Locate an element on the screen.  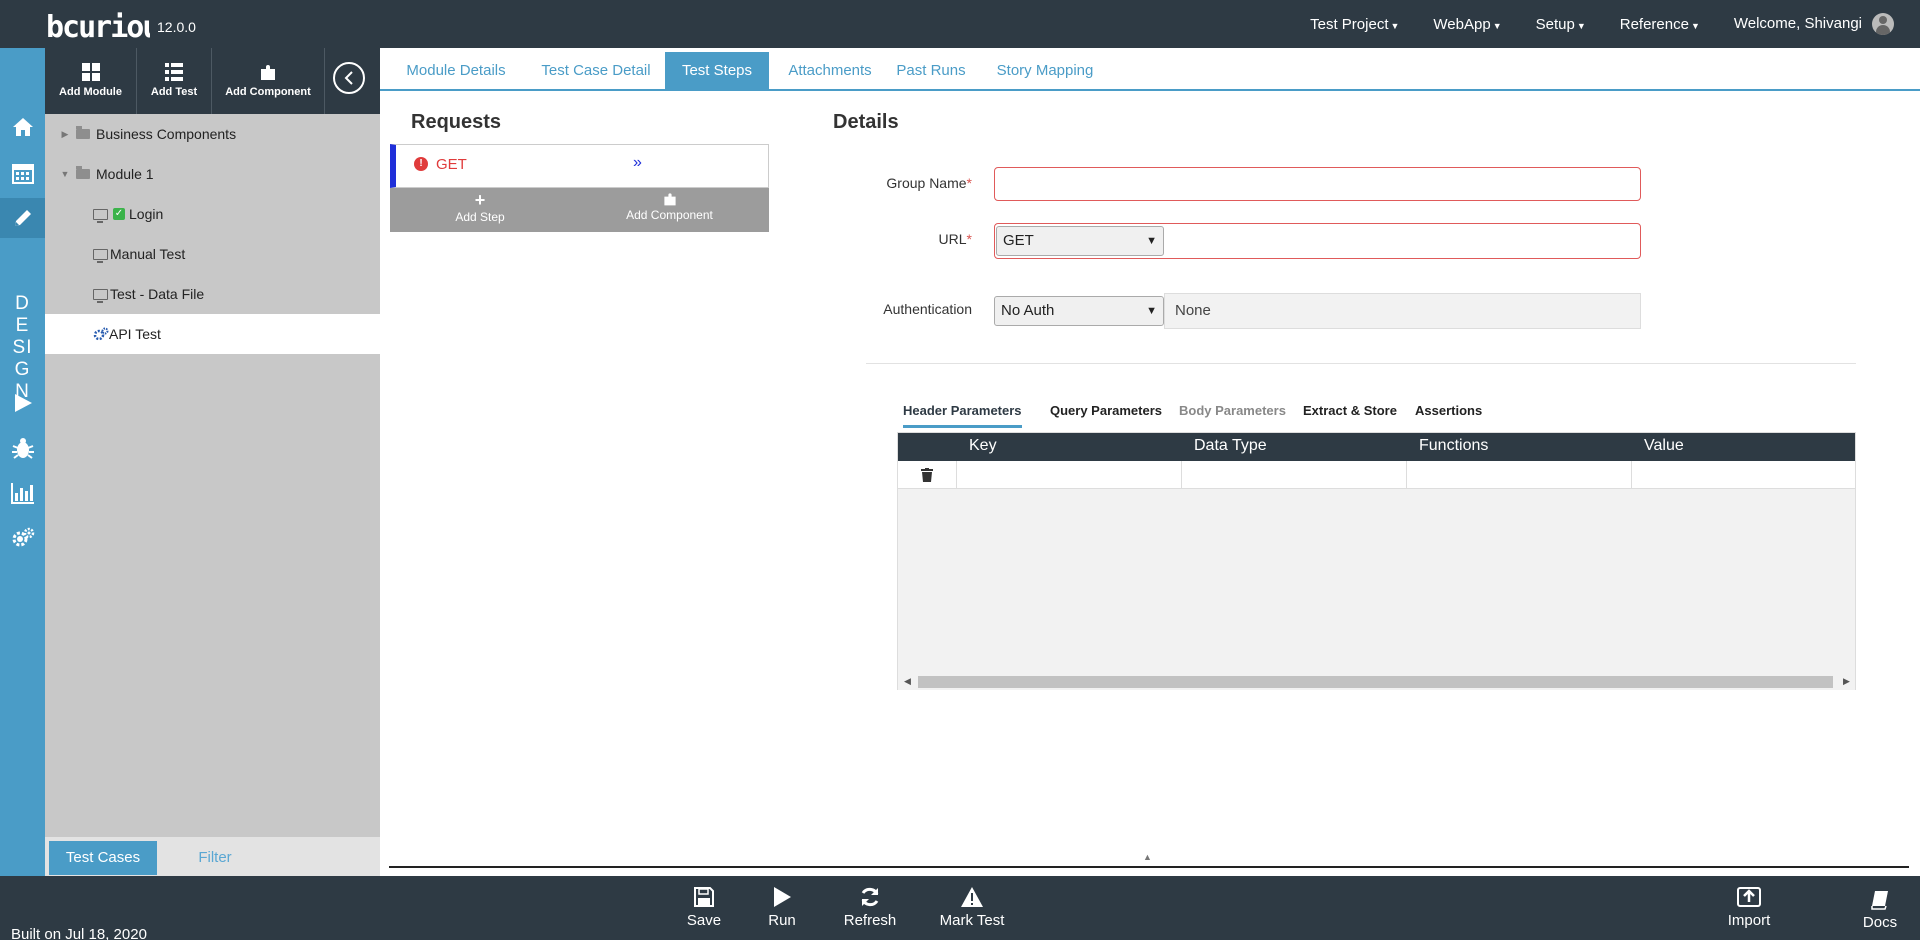
design-letter: G is located at coordinates (22, 369).